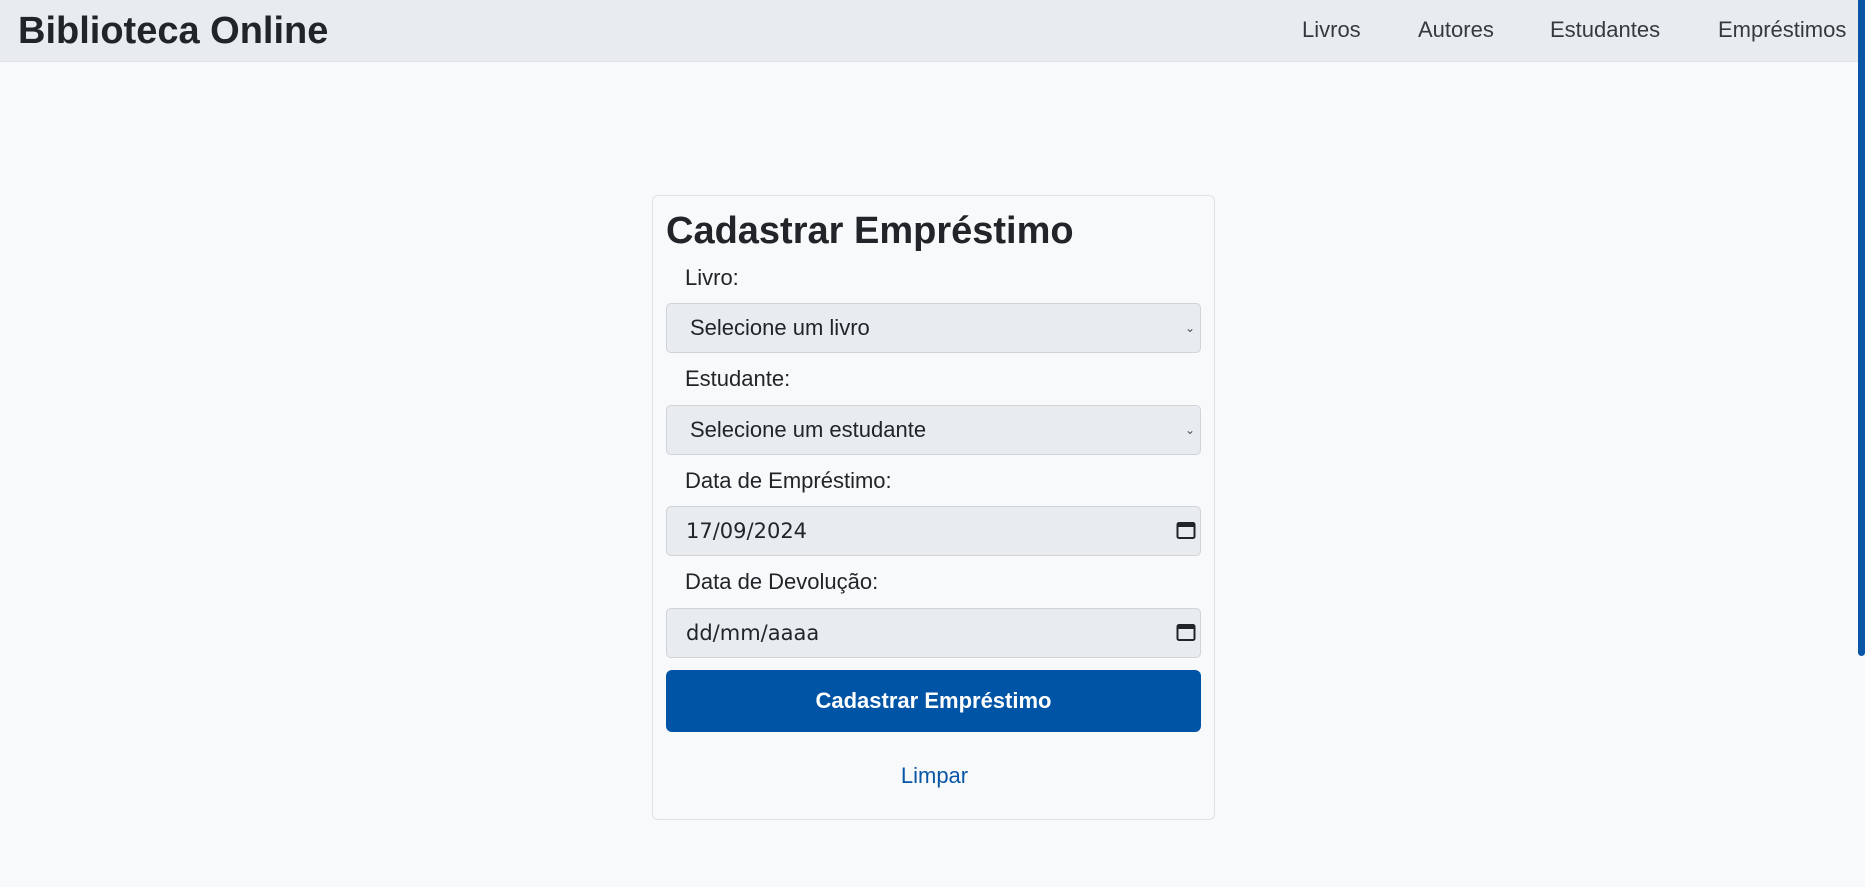  I want to click on livro-label: Livro:, so click(712, 277).